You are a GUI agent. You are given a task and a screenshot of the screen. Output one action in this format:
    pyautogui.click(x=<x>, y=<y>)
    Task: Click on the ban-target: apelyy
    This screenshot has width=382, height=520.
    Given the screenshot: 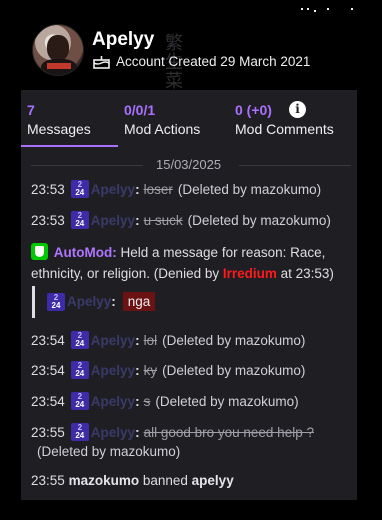 What is the action you would take?
    pyautogui.click(x=213, y=480)
    